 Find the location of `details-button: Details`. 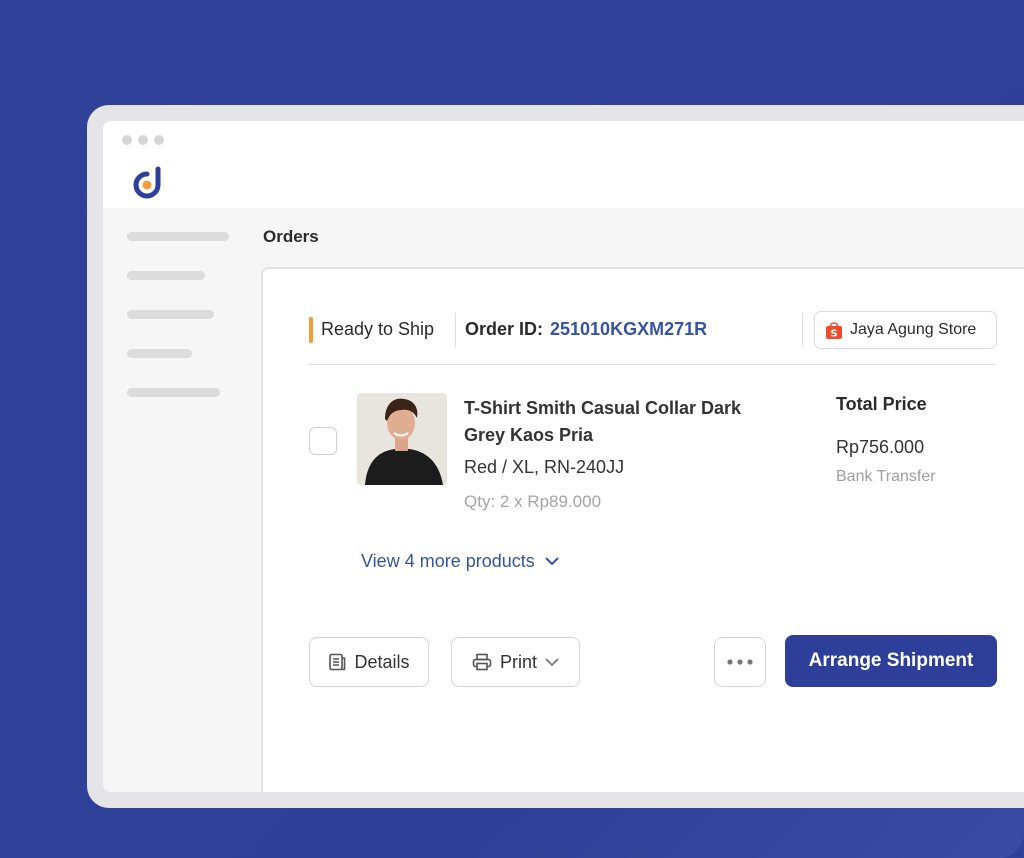

details-button: Details is located at coordinates (369, 662).